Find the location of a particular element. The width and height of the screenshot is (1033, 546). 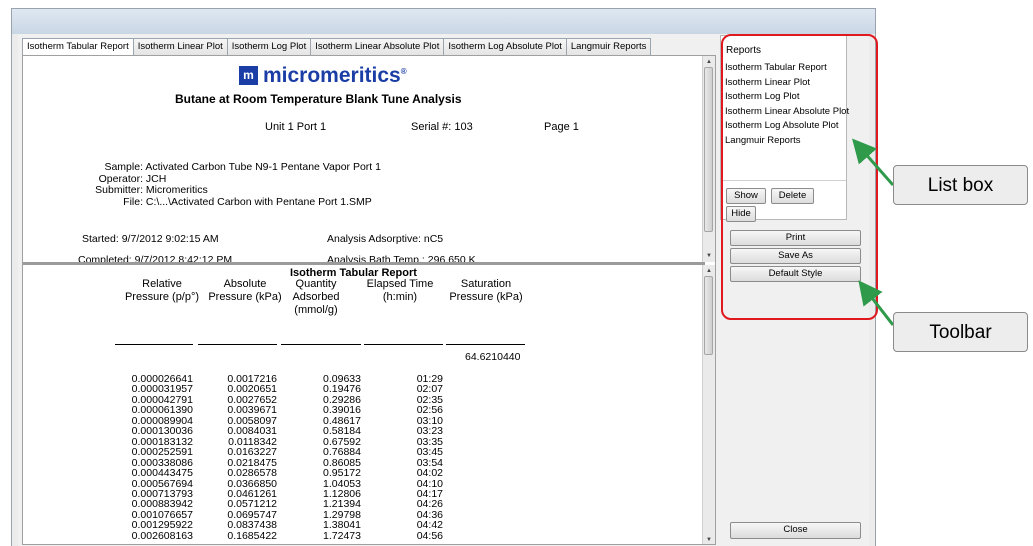

list-box-callout: List box is located at coordinates (960, 185).